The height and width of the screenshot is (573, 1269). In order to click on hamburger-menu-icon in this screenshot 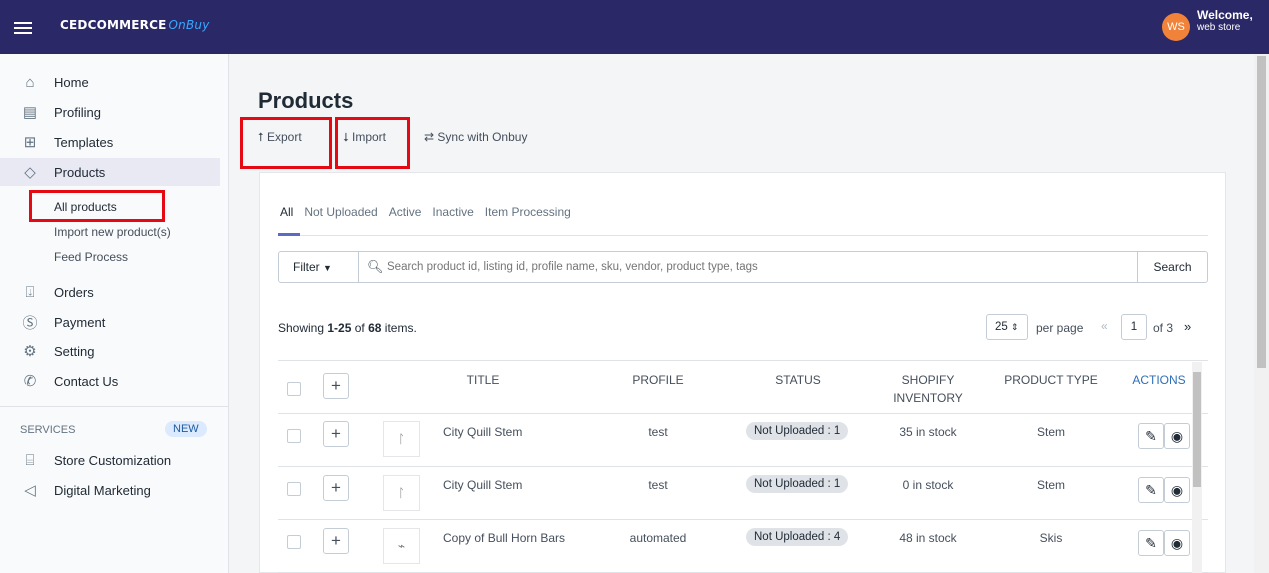, I will do `click(23, 28)`.